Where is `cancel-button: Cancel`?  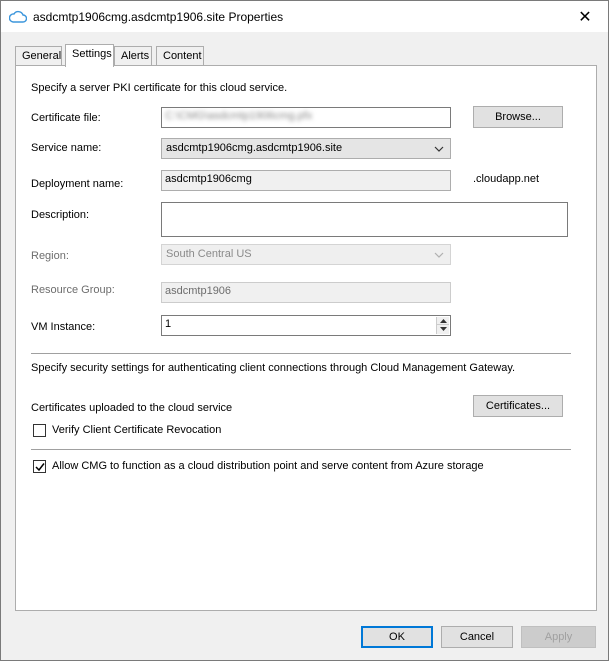
cancel-button: Cancel is located at coordinates (477, 637).